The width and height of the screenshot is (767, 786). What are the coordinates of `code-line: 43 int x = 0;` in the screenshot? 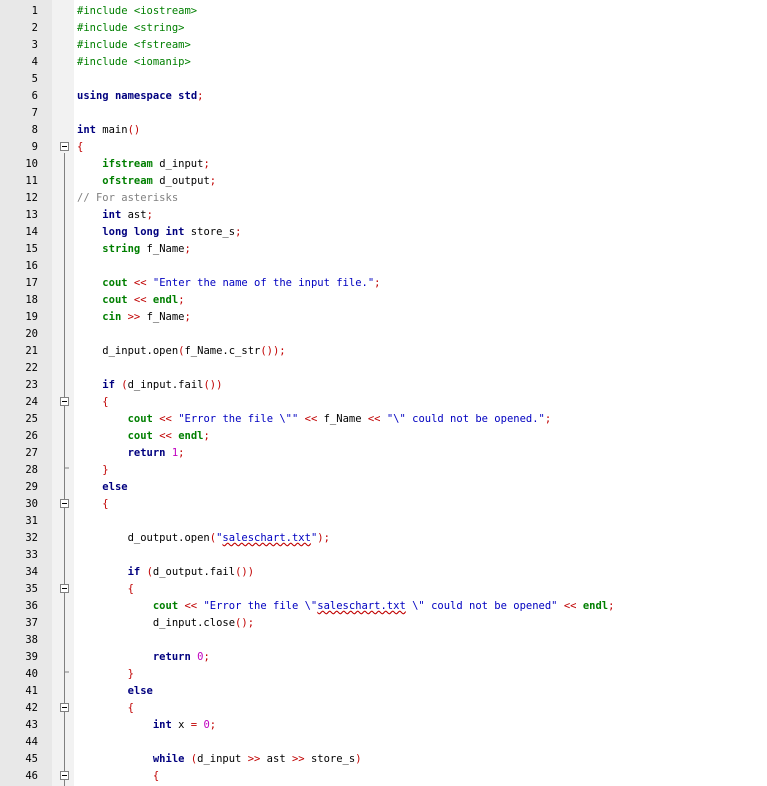 It's located at (383, 725).